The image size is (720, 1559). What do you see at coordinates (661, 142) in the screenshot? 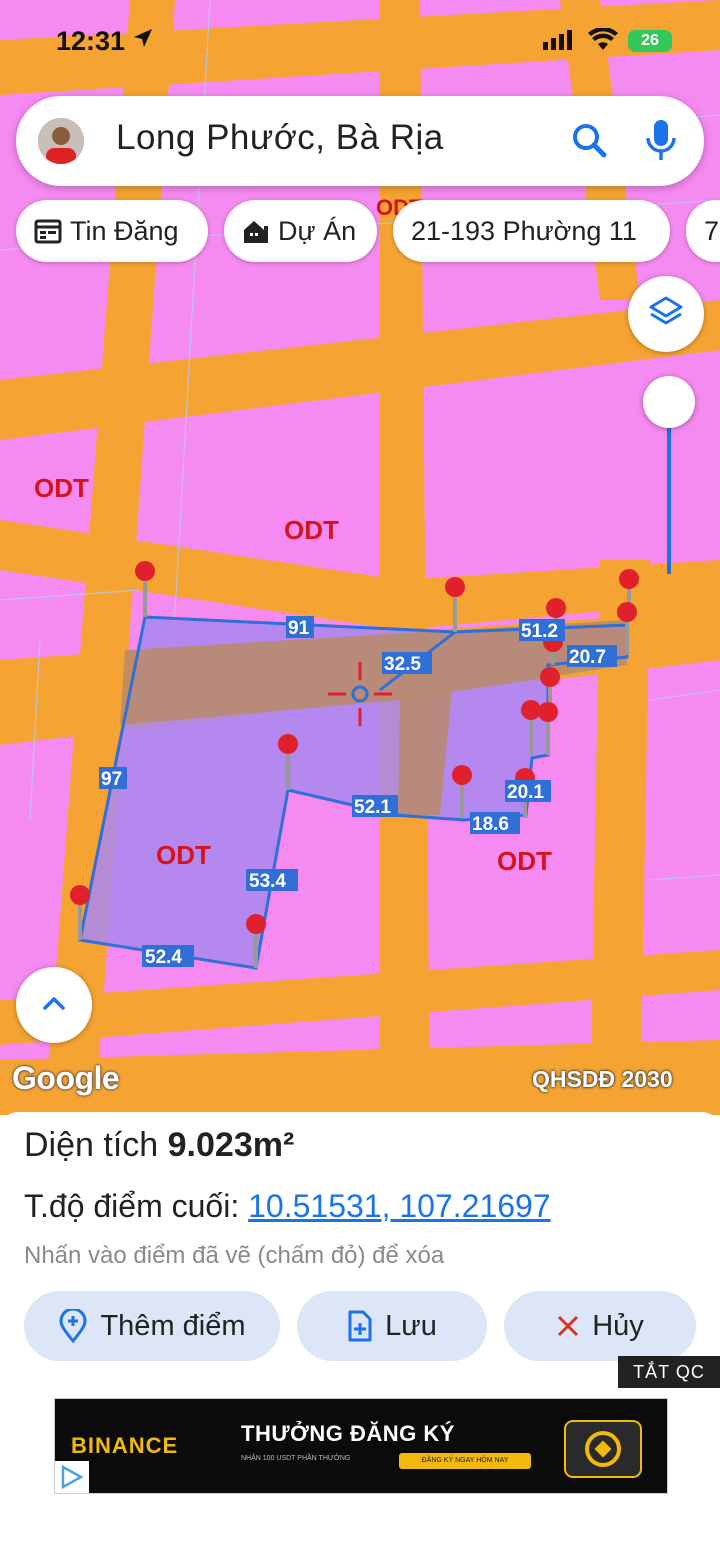
I see `mic-icon` at bounding box center [661, 142].